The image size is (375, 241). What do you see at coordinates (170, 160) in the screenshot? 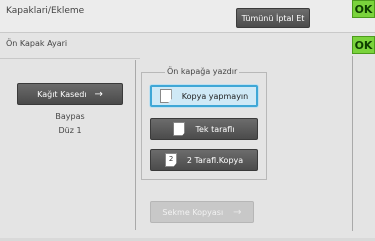
I see `duplex-page-icon: 2` at bounding box center [170, 160].